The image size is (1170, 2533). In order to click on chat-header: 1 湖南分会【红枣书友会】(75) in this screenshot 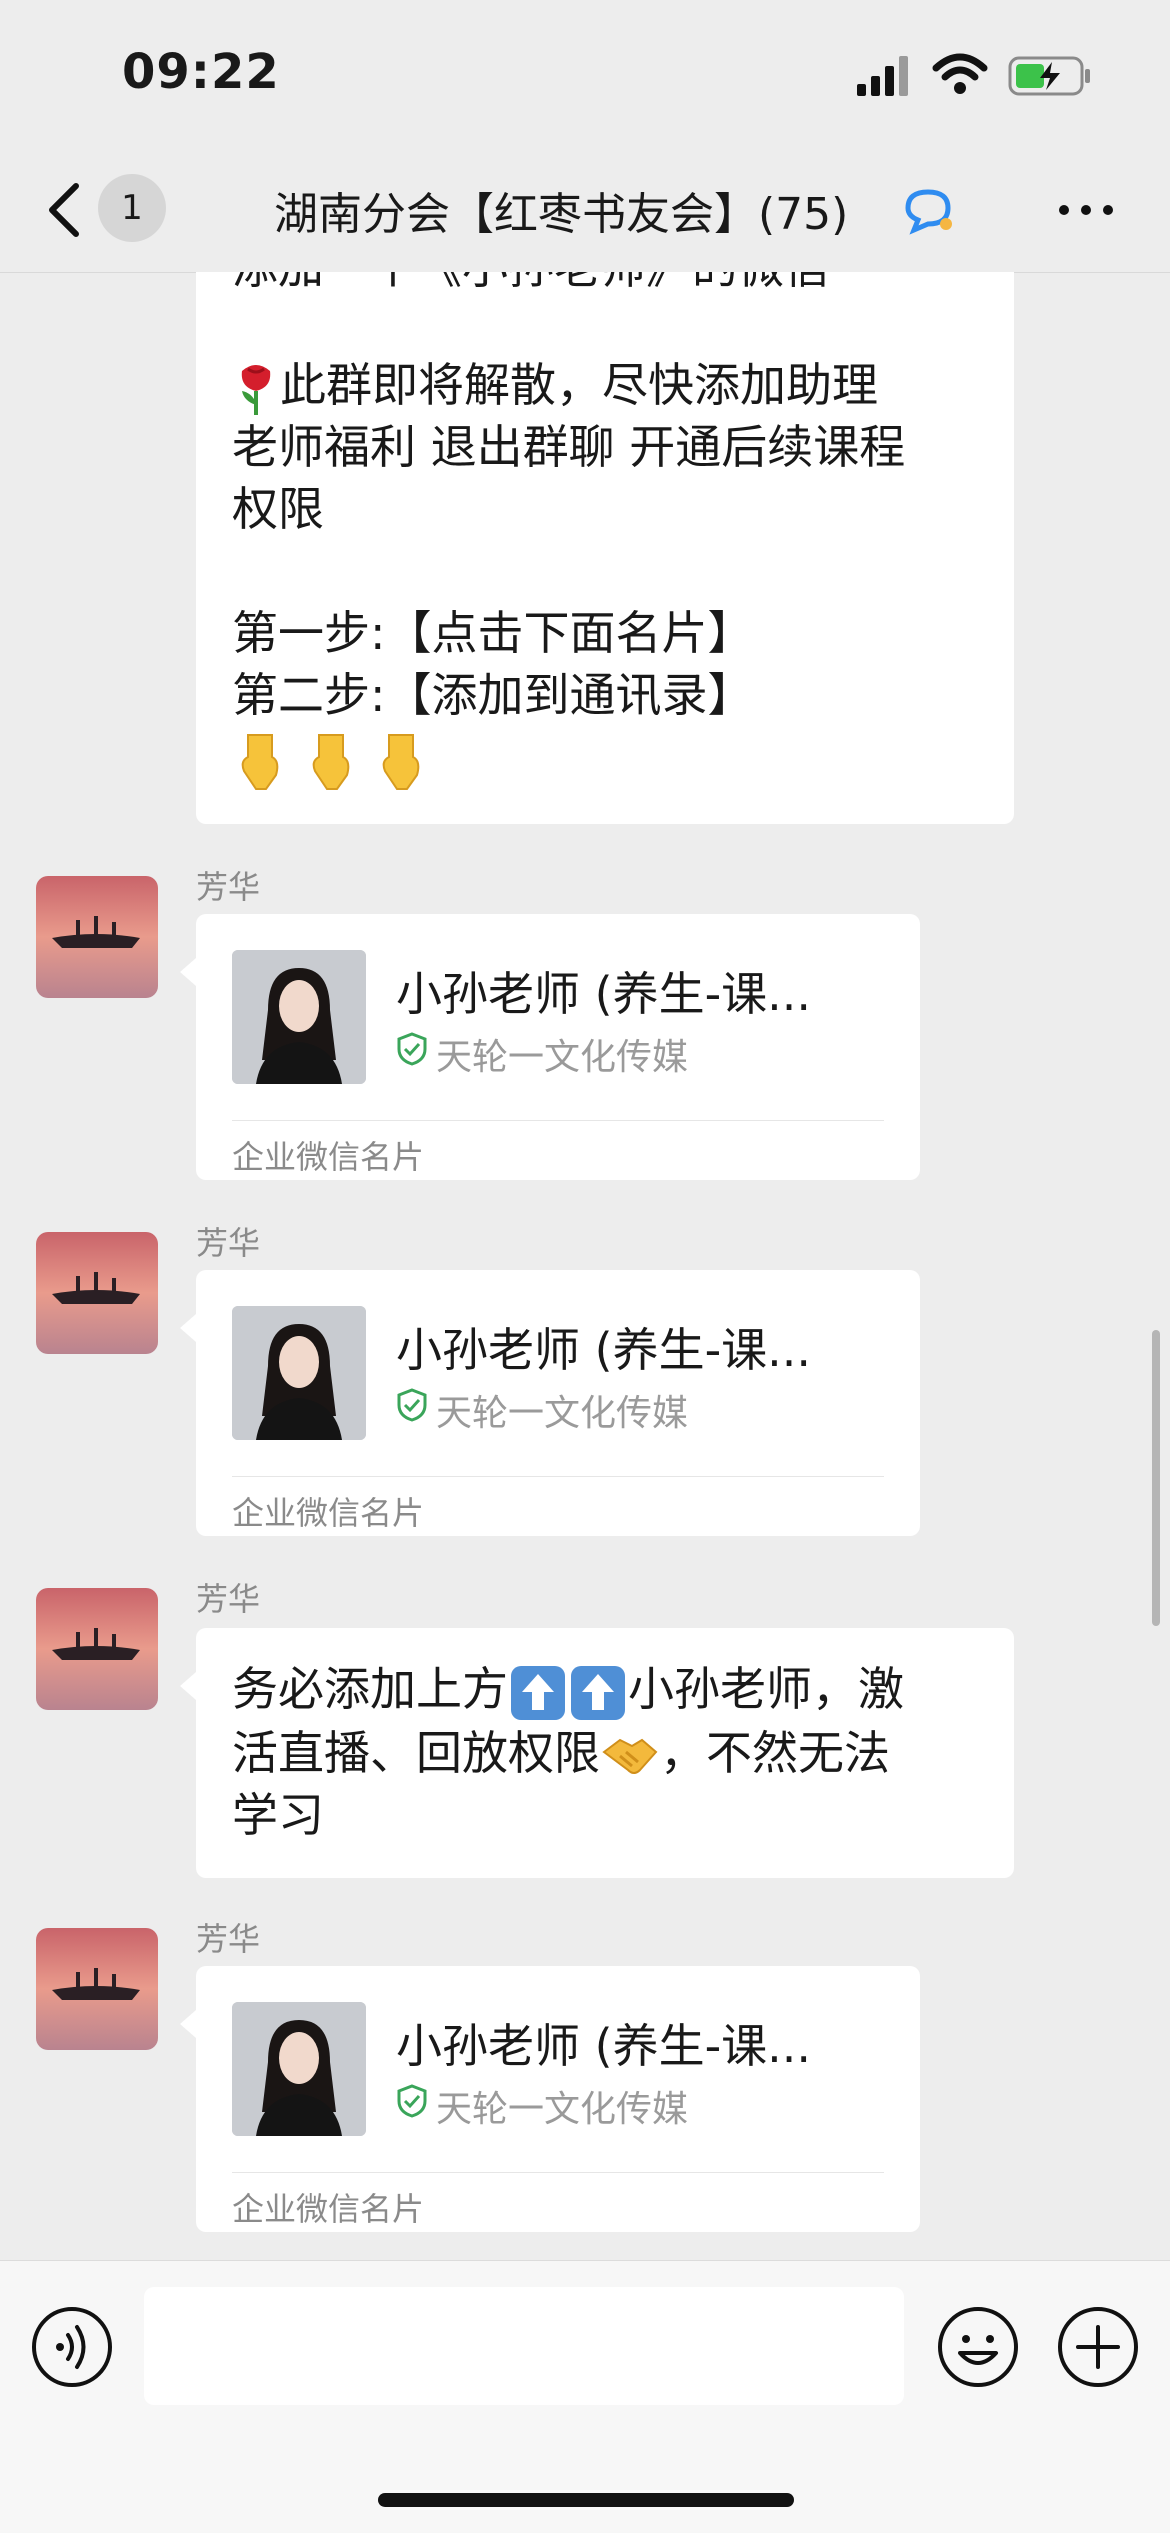, I will do `click(585, 211)`.